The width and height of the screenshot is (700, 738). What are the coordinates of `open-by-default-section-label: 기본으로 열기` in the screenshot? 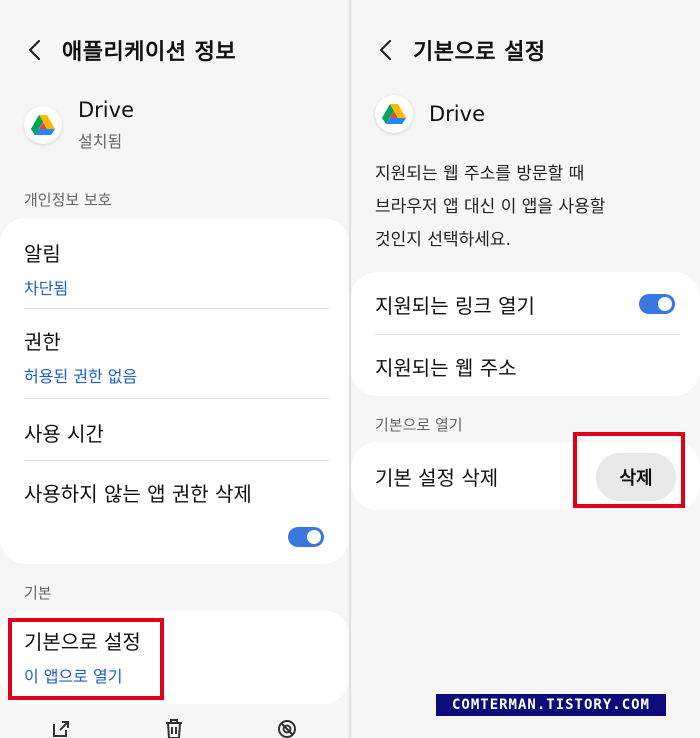 It's located at (419, 425).